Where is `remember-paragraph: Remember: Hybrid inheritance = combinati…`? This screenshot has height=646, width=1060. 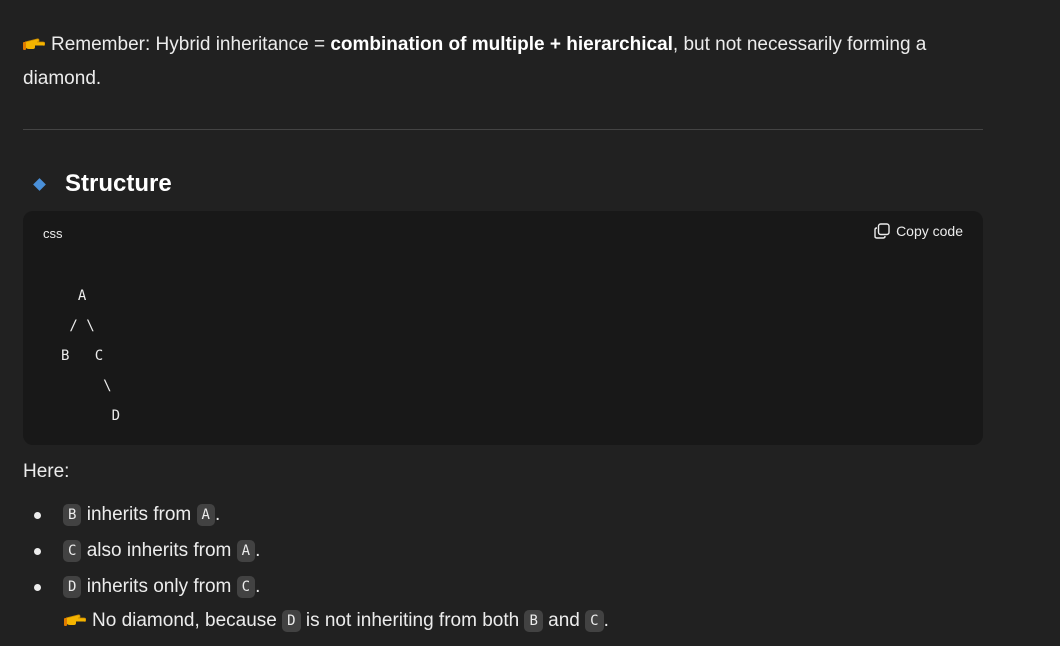
remember-paragraph: Remember: Hybrid inheritance = combinati… is located at coordinates (503, 62).